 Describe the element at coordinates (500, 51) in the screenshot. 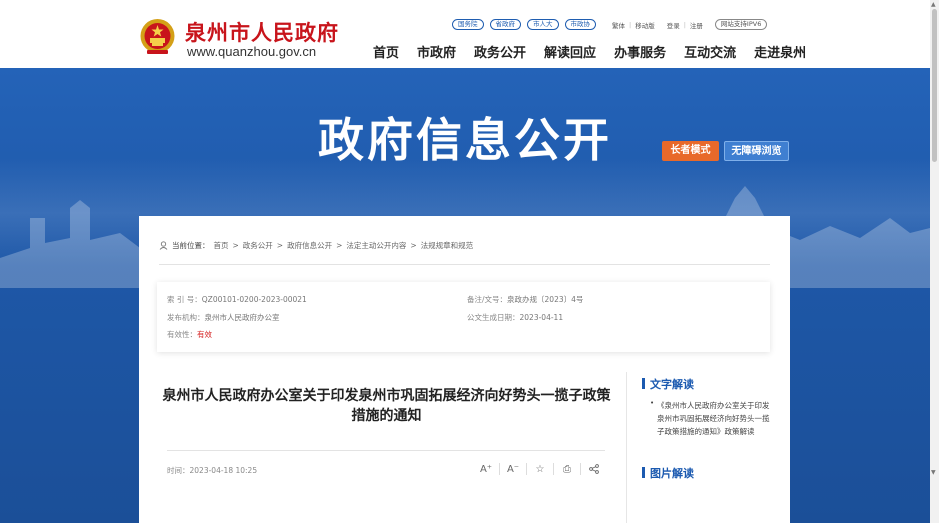

I see `nav-gov-affairs: 政务公开` at that location.